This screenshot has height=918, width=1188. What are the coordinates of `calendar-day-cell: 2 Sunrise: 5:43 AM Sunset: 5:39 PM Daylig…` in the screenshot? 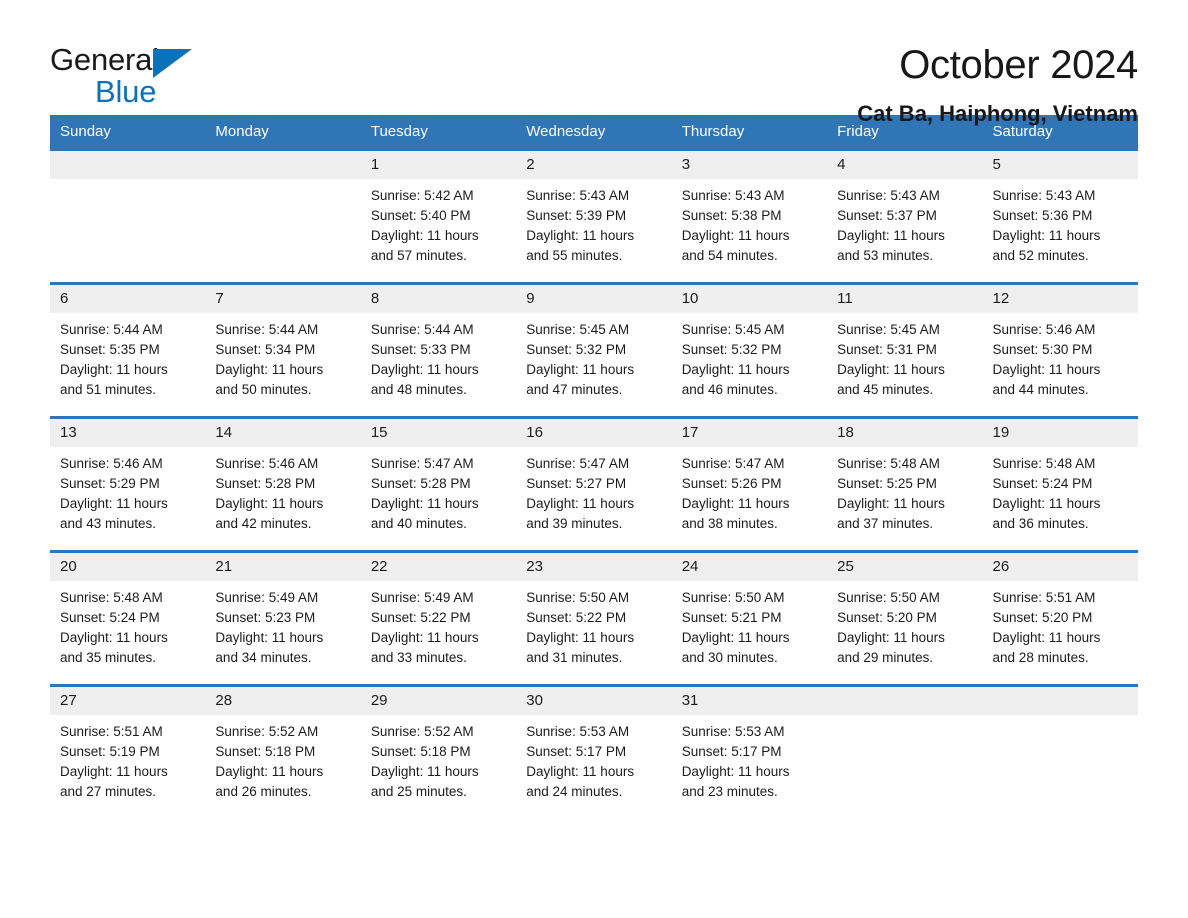 It's located at (594, 216).